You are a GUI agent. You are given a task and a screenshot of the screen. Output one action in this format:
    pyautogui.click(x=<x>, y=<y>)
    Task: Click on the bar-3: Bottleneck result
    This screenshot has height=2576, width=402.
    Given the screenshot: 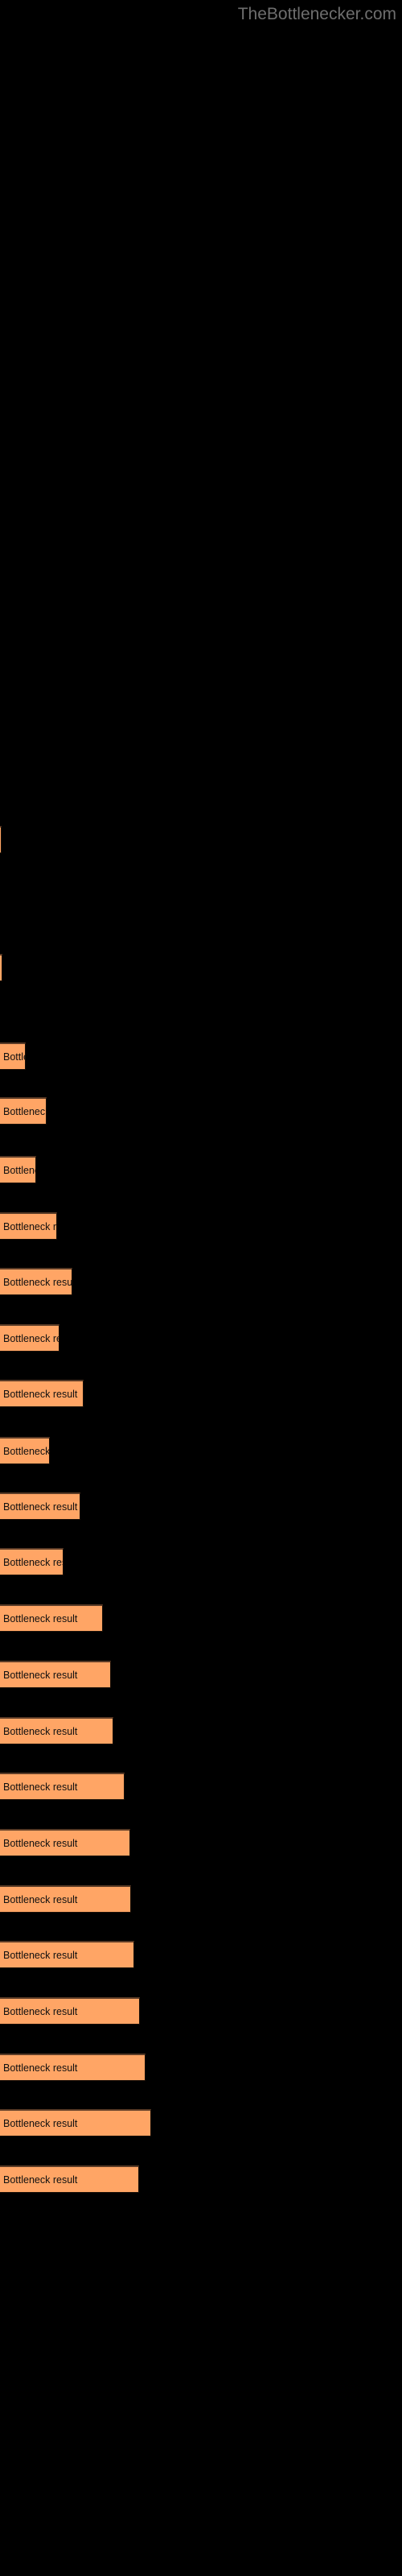 What is the action you would take?
    pyautogui.click(x=13, y=1056)
    